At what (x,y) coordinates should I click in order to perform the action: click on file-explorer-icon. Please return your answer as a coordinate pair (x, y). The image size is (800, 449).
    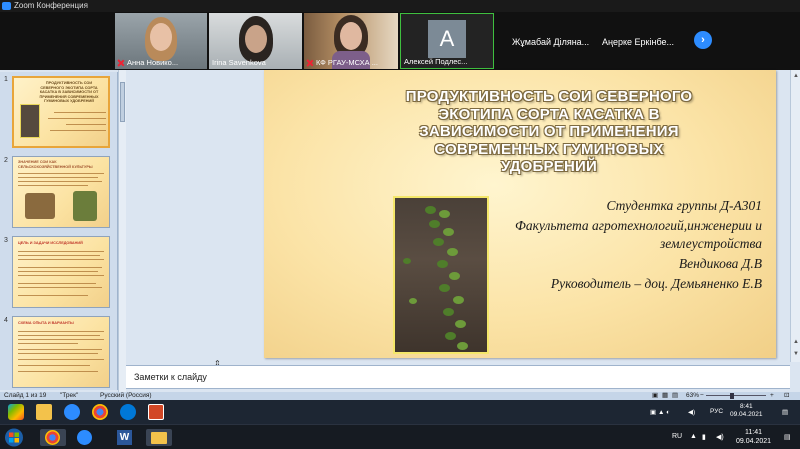
    Looking at the image, I should click on (44, 412).